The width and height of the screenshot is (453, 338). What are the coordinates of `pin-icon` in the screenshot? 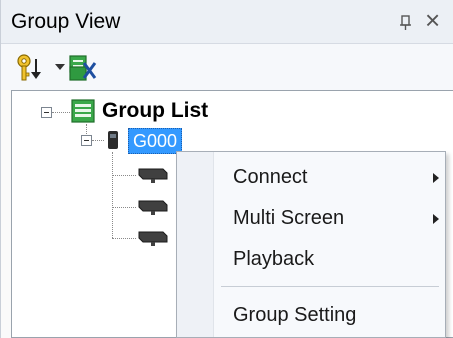 It's located at (407, 22).